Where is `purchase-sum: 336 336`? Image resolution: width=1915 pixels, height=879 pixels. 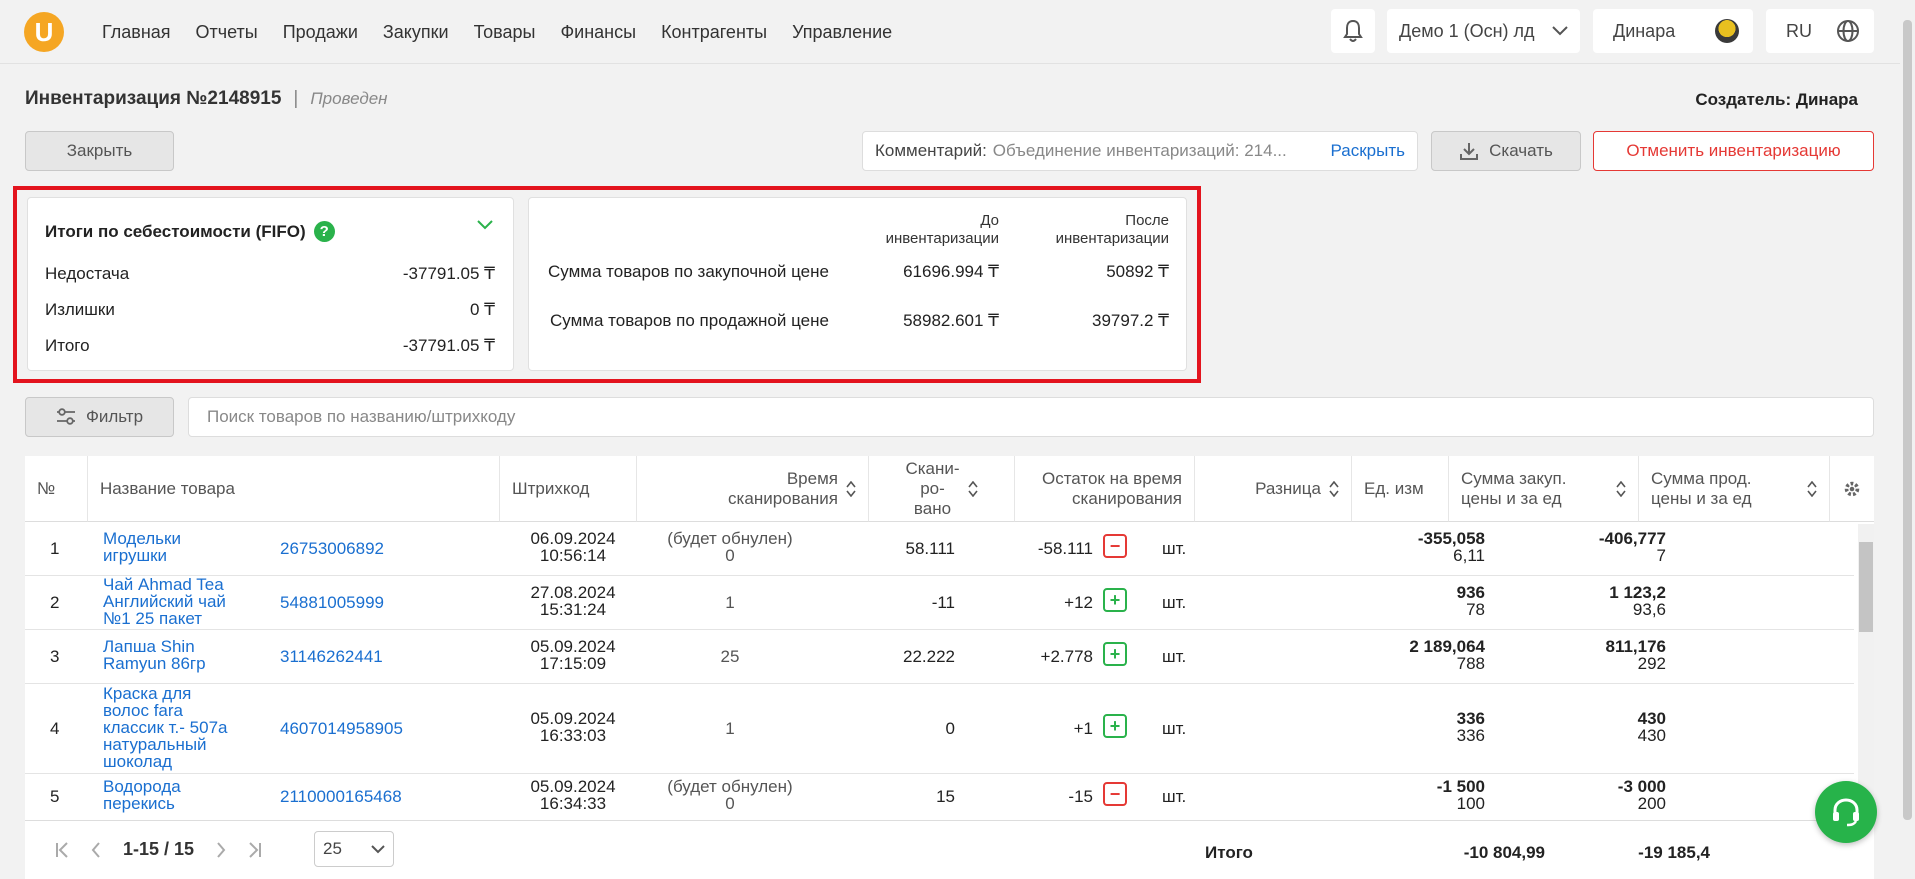
purchase-sum: 336 336 is located at coordinates (1377, 727).